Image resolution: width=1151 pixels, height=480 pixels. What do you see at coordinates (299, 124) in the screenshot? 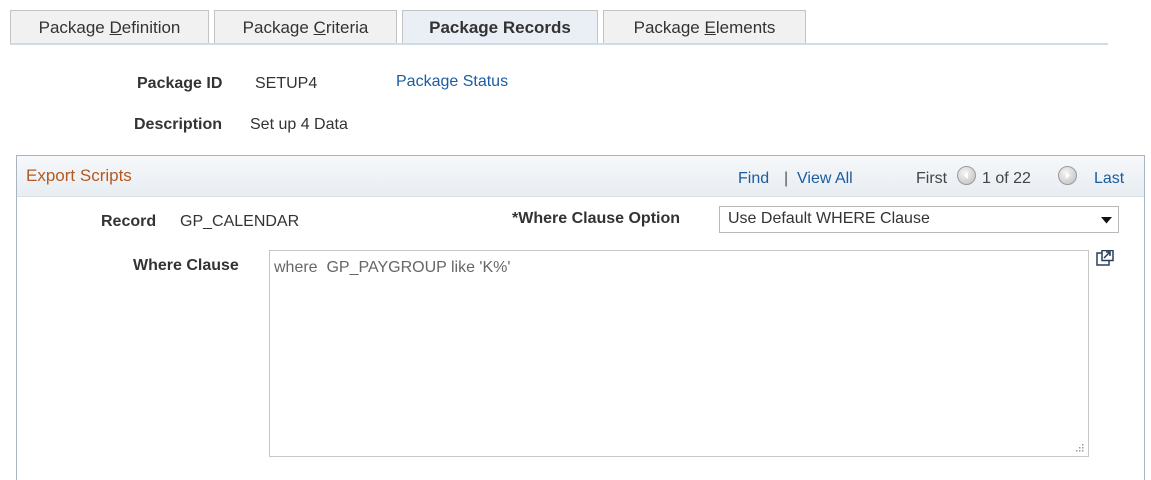
I see `description-value: Set up 4 Data` at bounding box center [299, 124].